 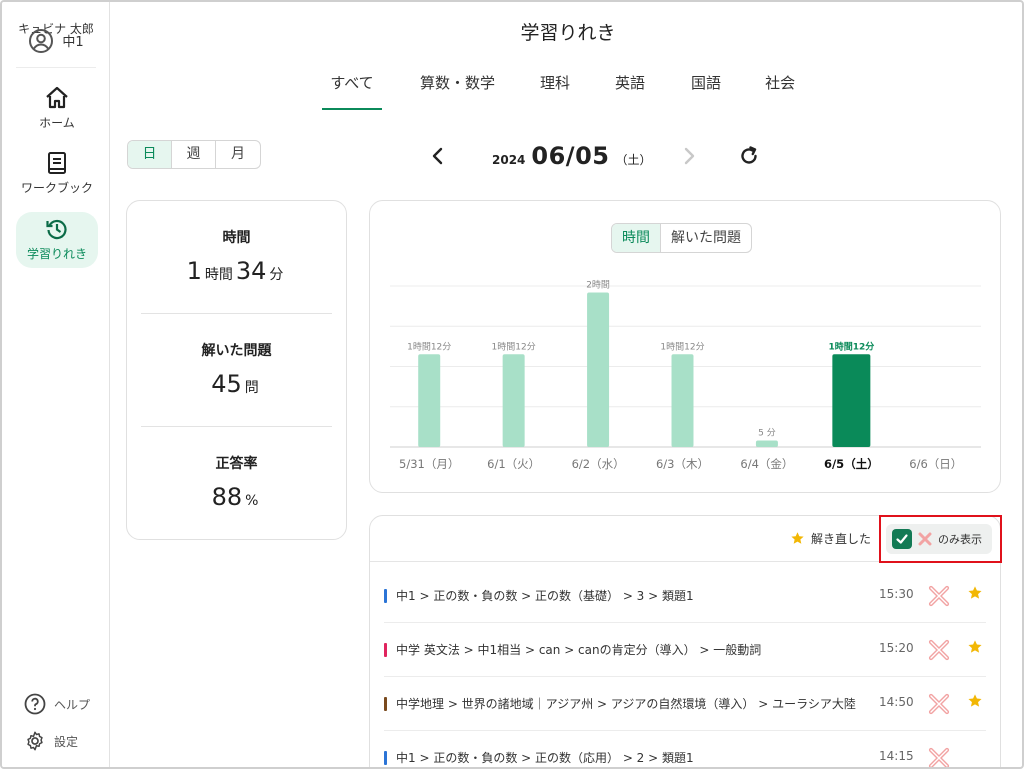 I want to click on summary-accuracy-label: 正答率, so click(x=236, y=464).